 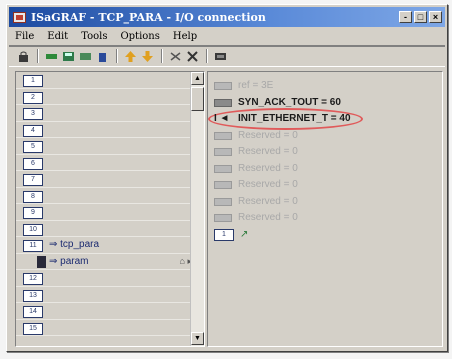 I want to click on app-icon, so click(x=19, y=17).